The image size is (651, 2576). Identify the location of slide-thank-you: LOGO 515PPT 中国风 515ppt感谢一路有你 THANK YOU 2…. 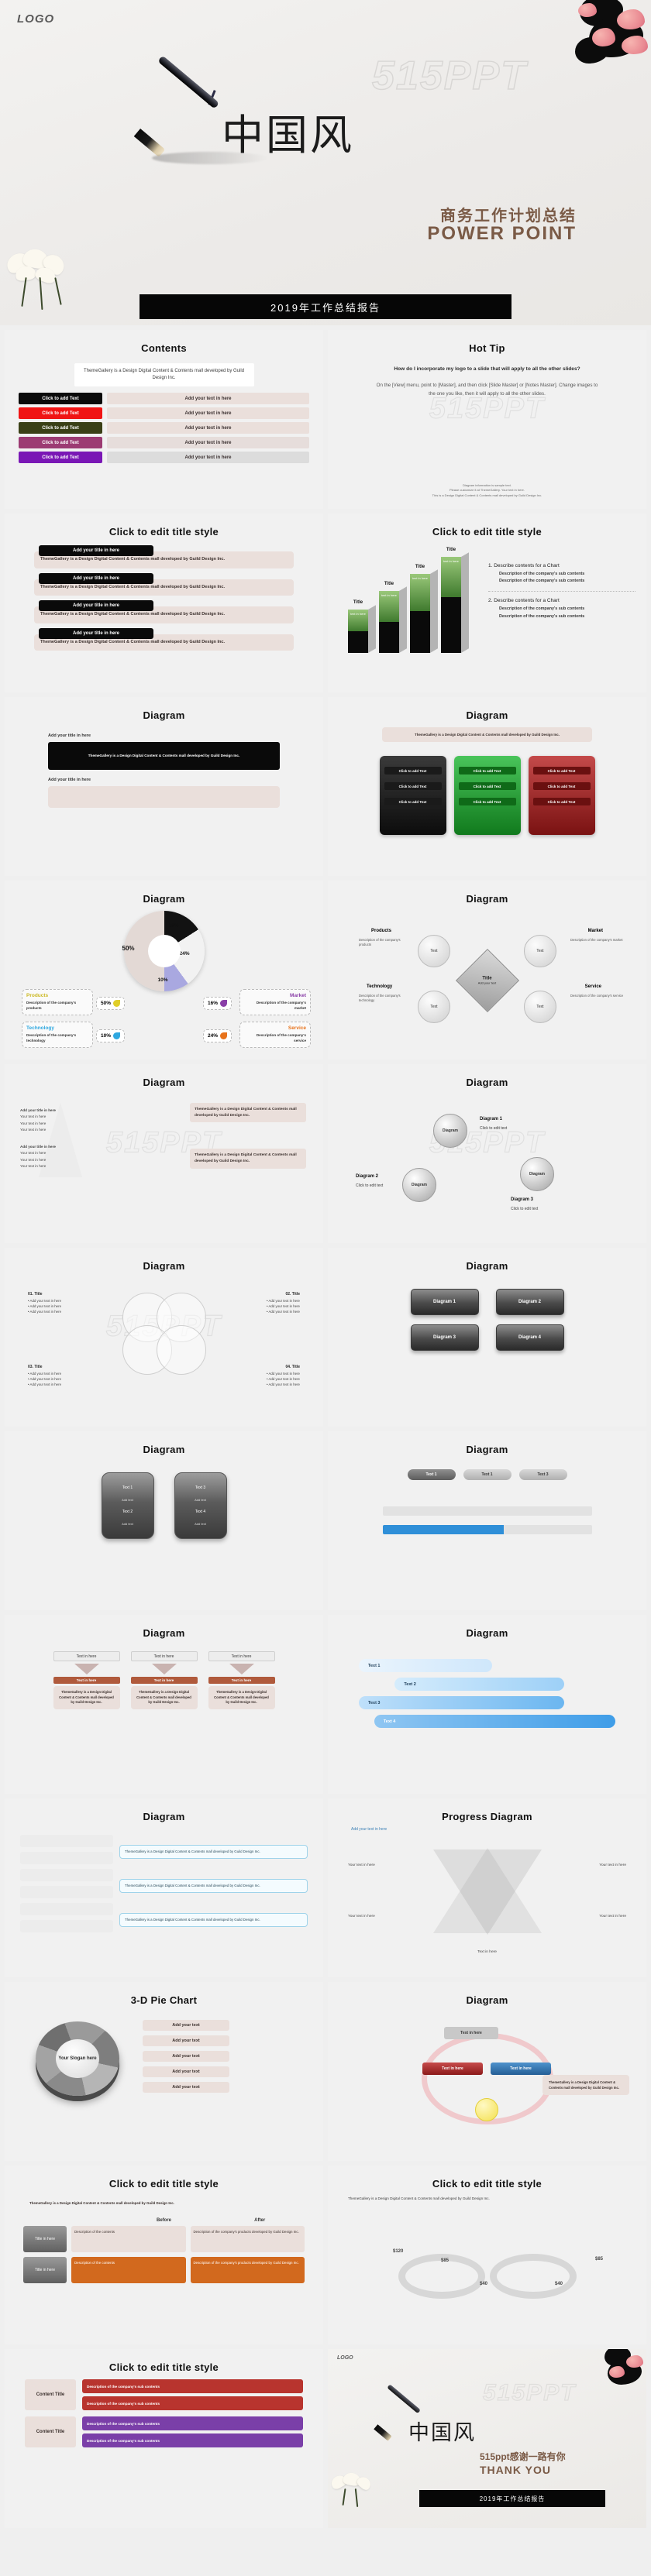
(487, 2438).